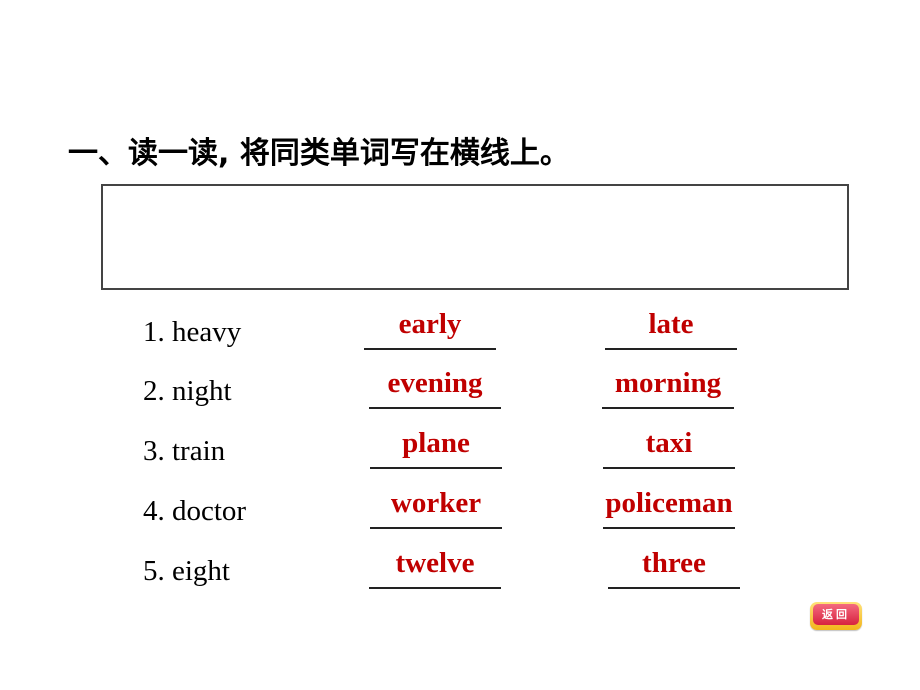  Describe the element at coordinates (319, 153) in the screenshot. I see `exercise-title: 一、读一读, 将同类单词写在横线上。` at that location.